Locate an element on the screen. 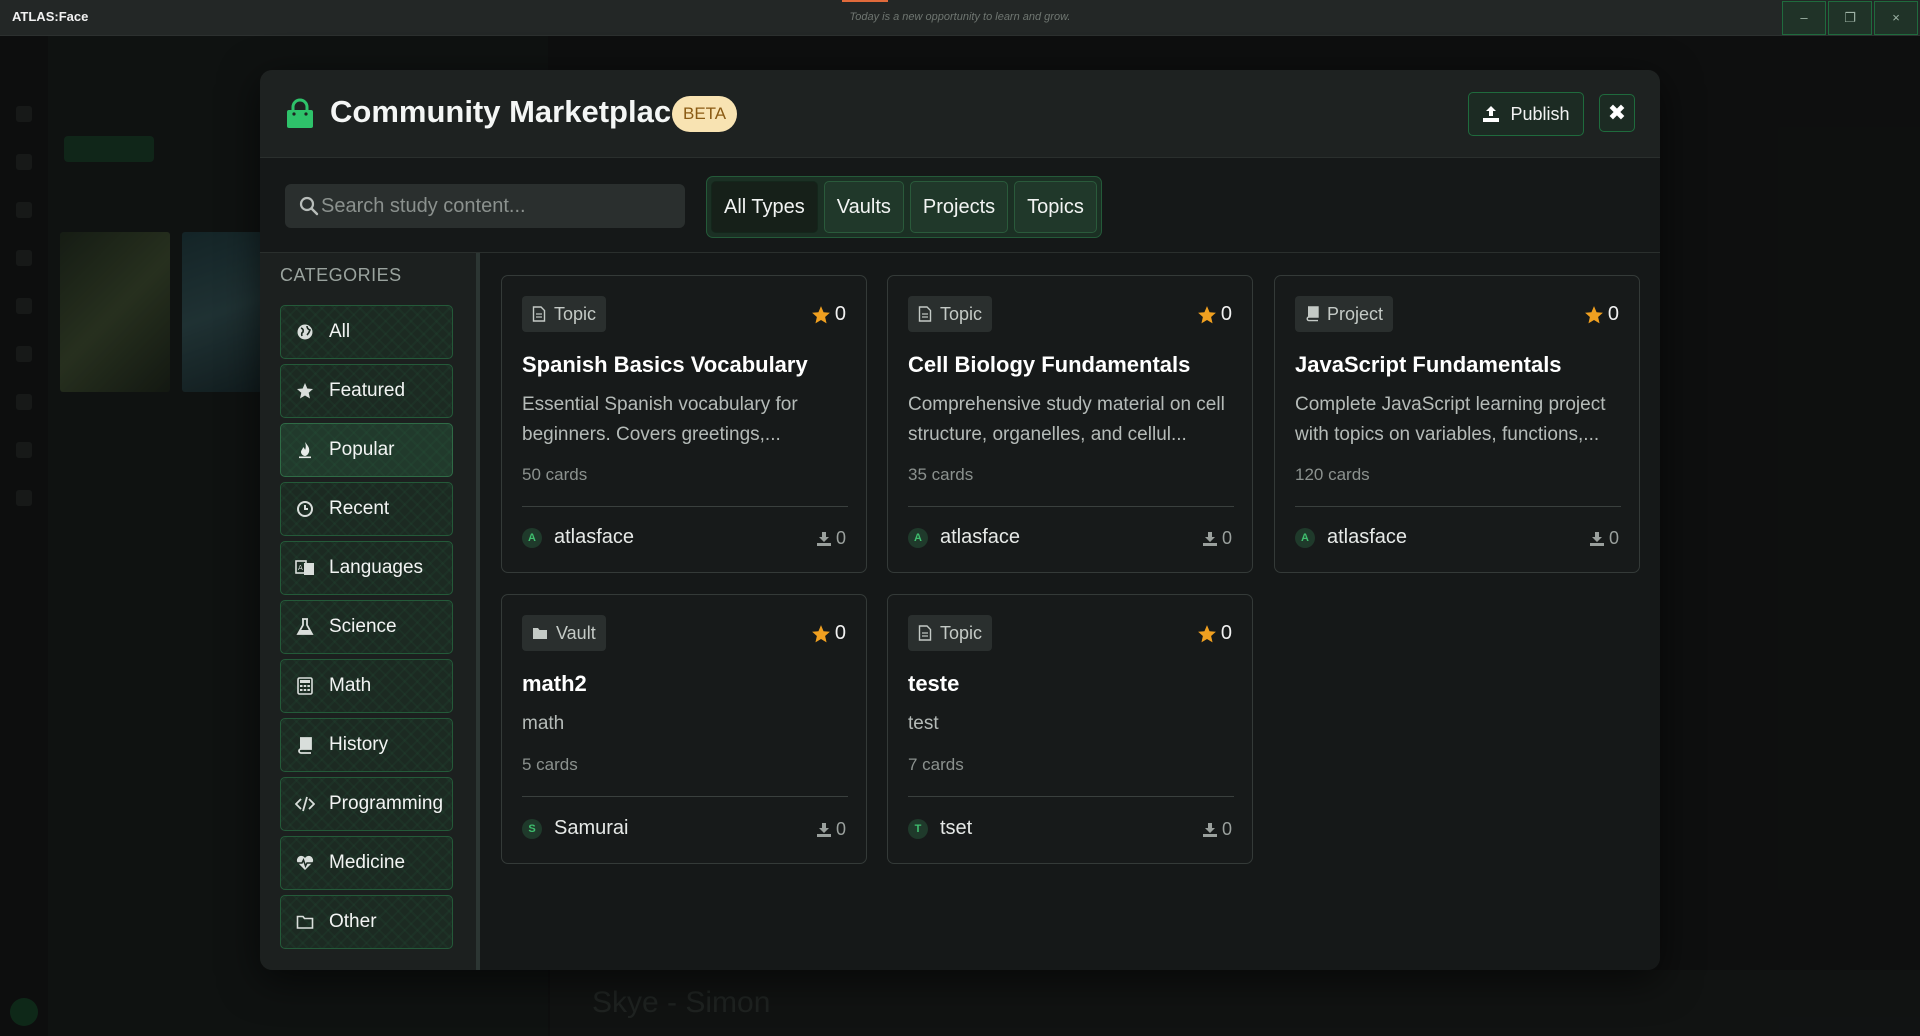 The image size is (1920, 1036). card-count: 35 cards is located at coordinates (941, 474).